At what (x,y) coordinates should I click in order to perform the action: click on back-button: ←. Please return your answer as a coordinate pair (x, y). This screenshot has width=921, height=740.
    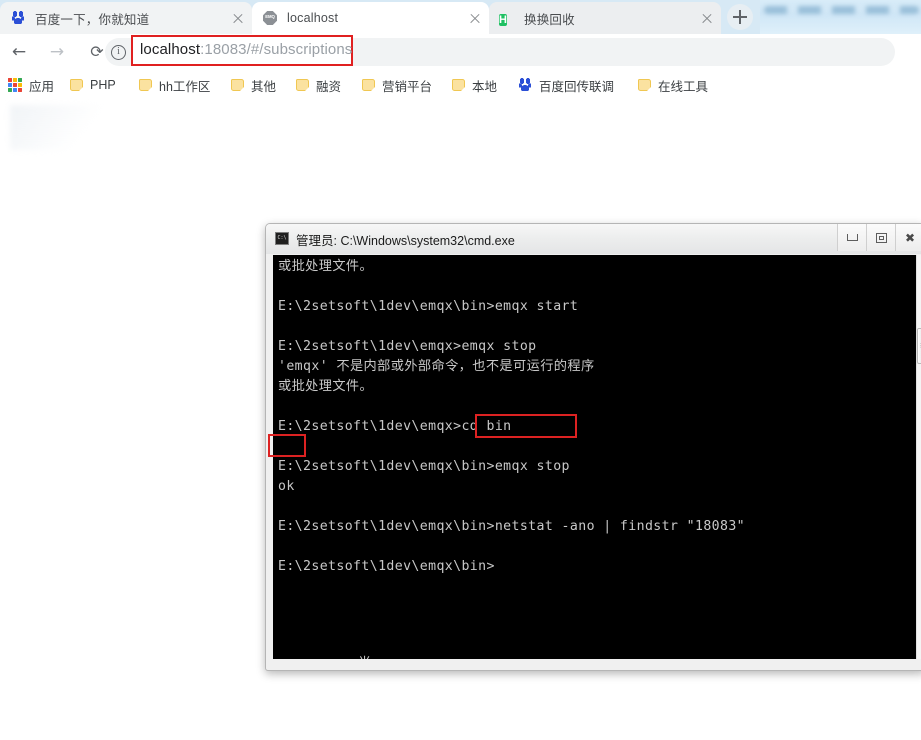
    Looking at the image, I should click on (19, 52).